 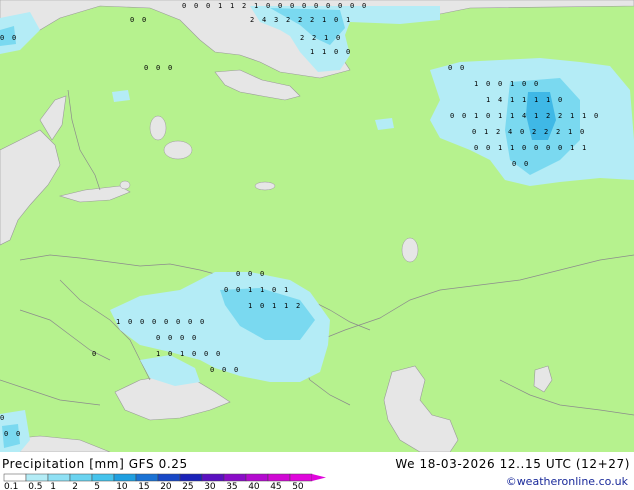 I want to click on scale-tick-label: 35, so click(x=231, y=486).